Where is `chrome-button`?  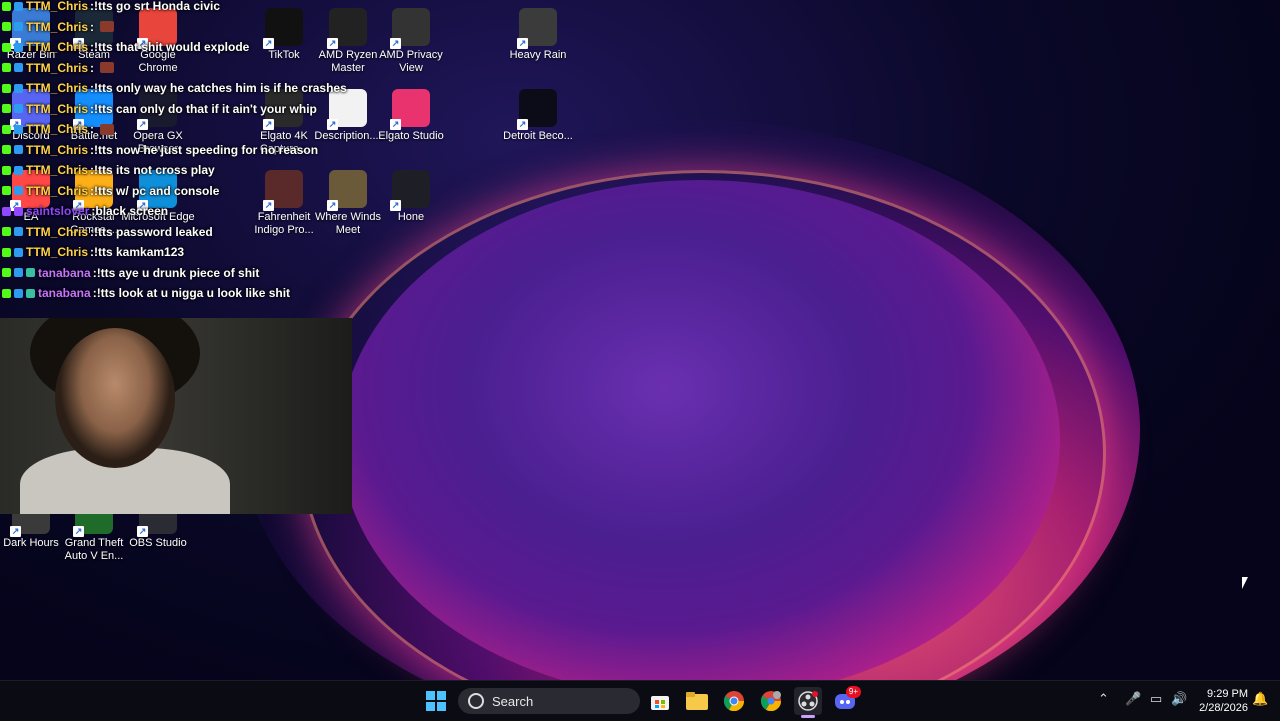
chrome-button is located at coordinates (734, 701).